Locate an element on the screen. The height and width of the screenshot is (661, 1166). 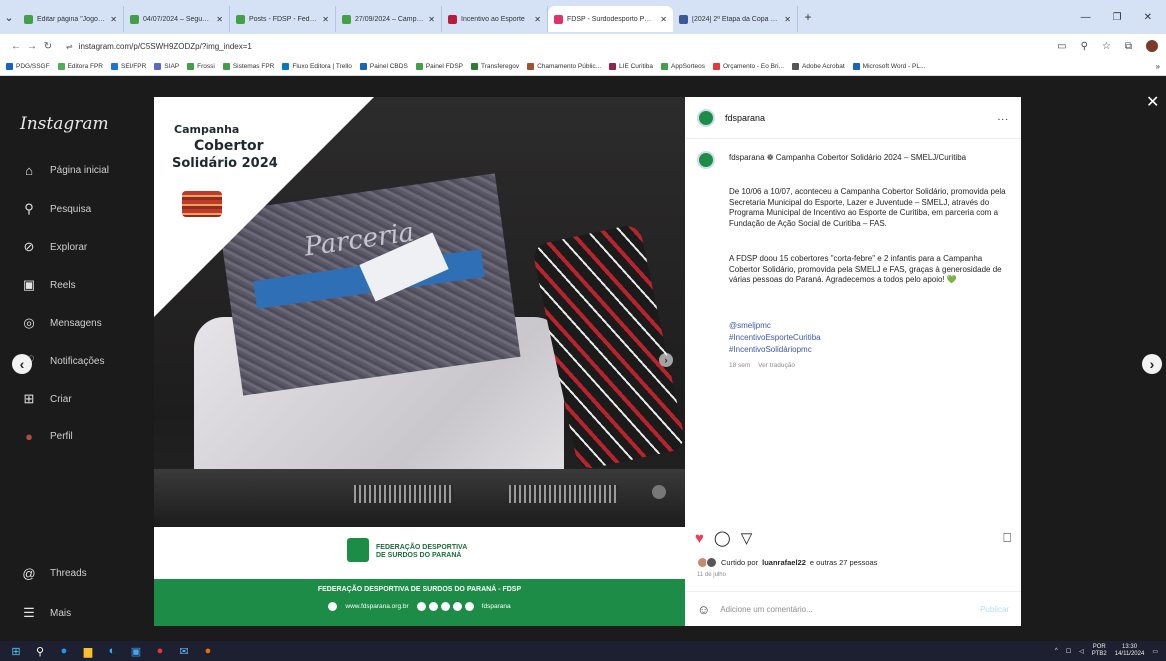
bookmark-item: SIAP is located at coordinates (166, 66).